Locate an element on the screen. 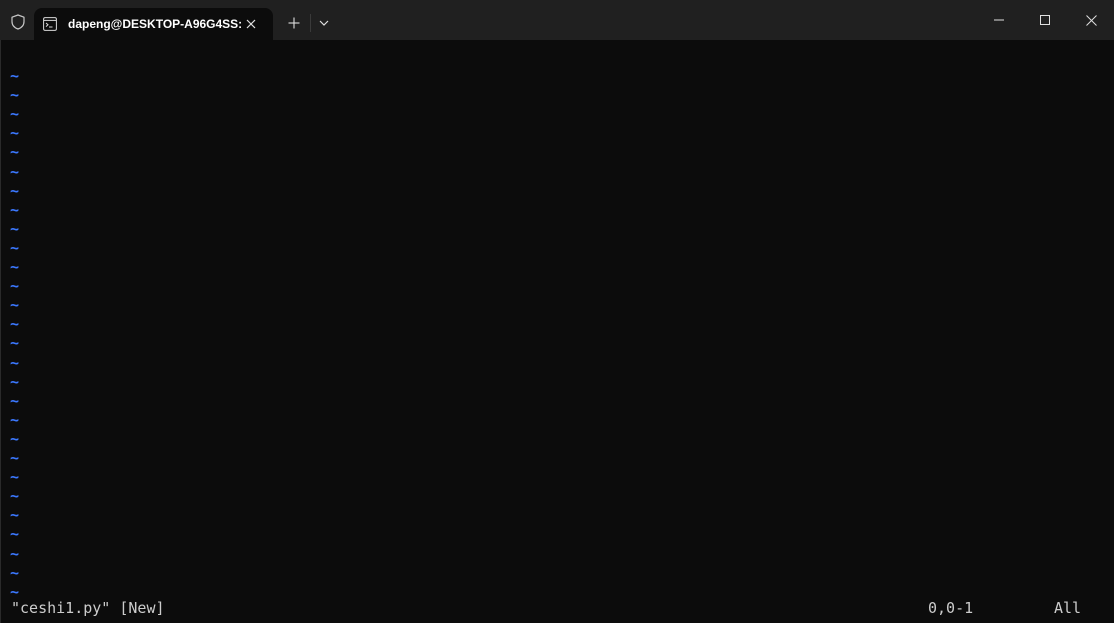 The image size is (1114, 623). status-file: "ceshi1.py" [New] is located at coordinates (88, 608).